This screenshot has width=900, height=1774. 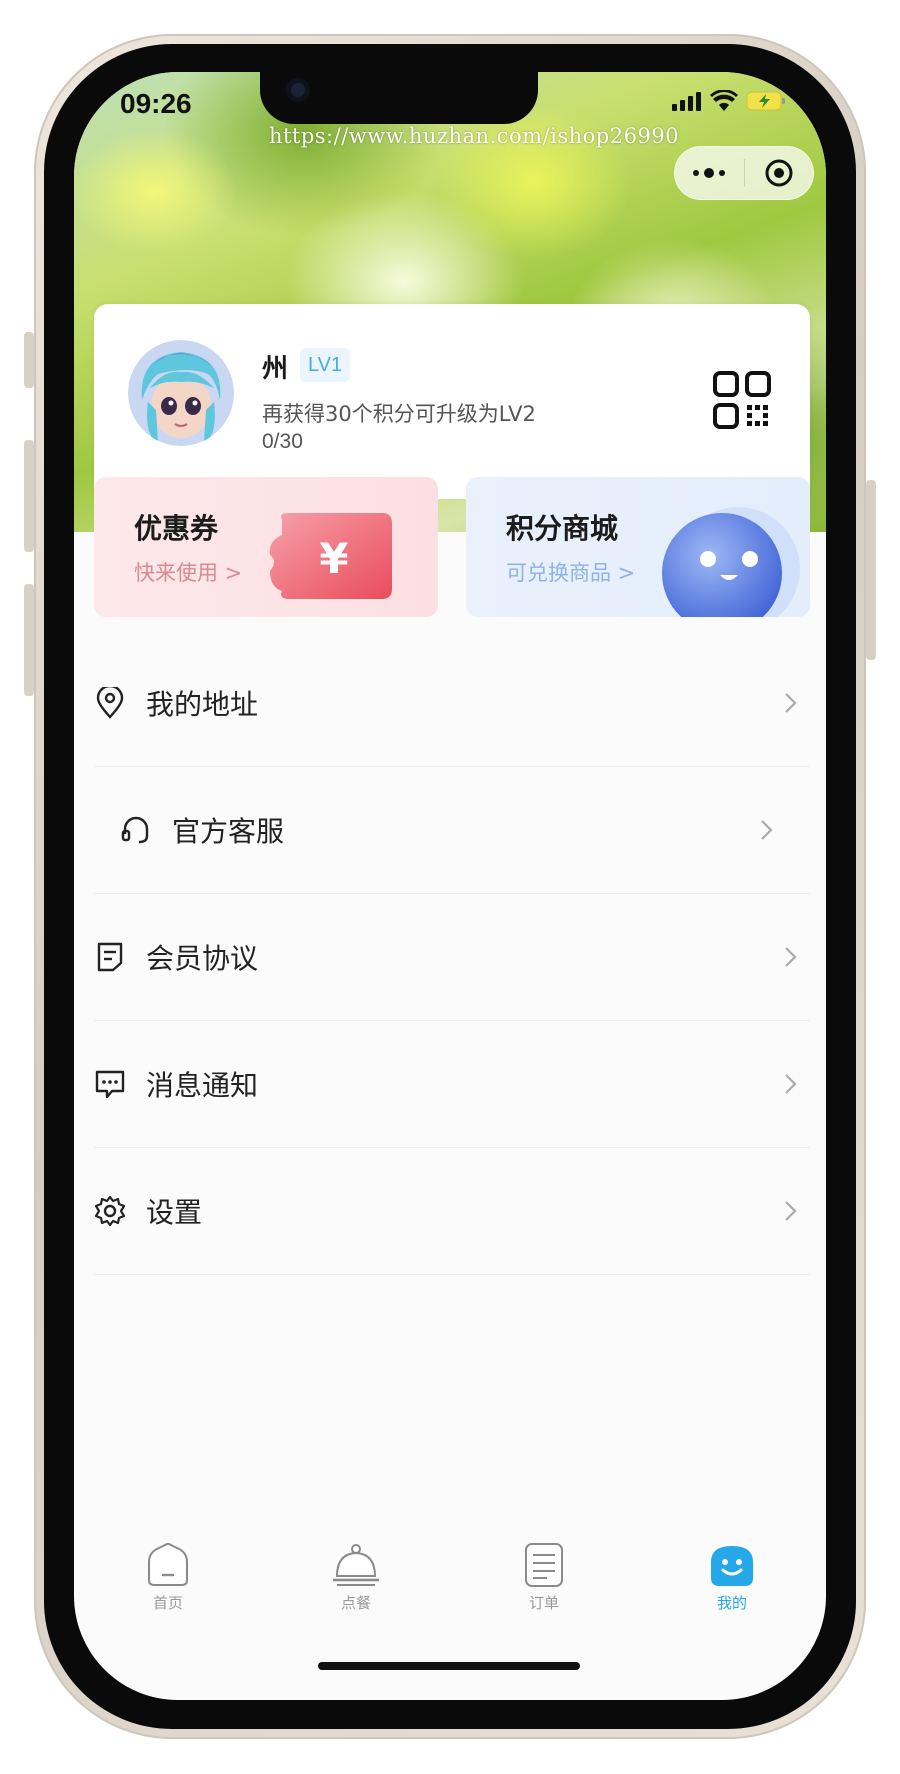 I want to click on tab-order-food: 点餐, so click(x=356, y=1590).